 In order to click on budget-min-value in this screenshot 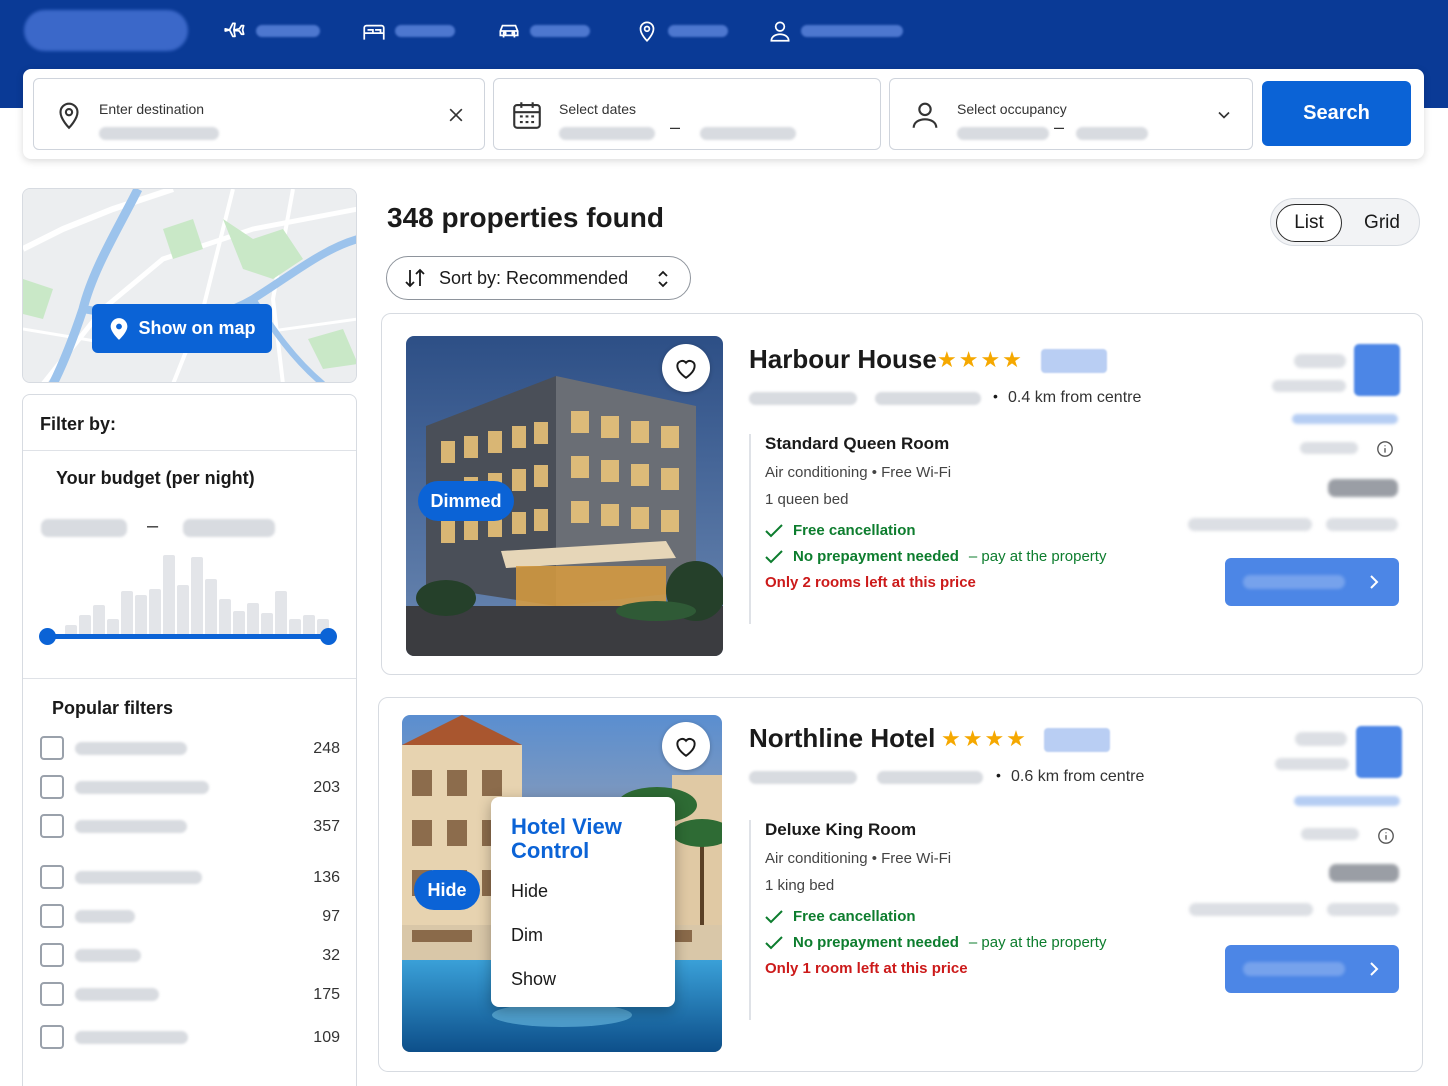, I will do `click(84, 528)`.